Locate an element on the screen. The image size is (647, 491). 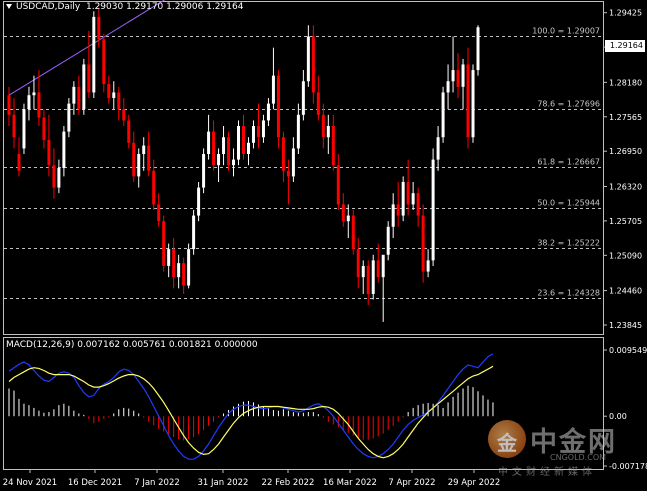
price-tick-label: 1.26950 is located at coordinates (625, 151).